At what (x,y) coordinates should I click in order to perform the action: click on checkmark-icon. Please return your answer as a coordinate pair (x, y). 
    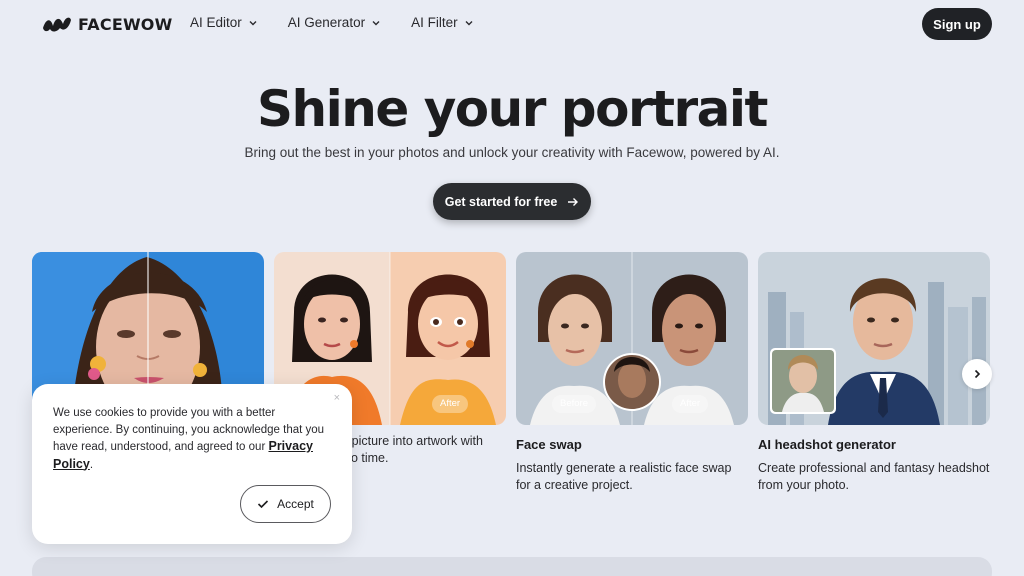
    Looking at the image, I should click on (263, 504).